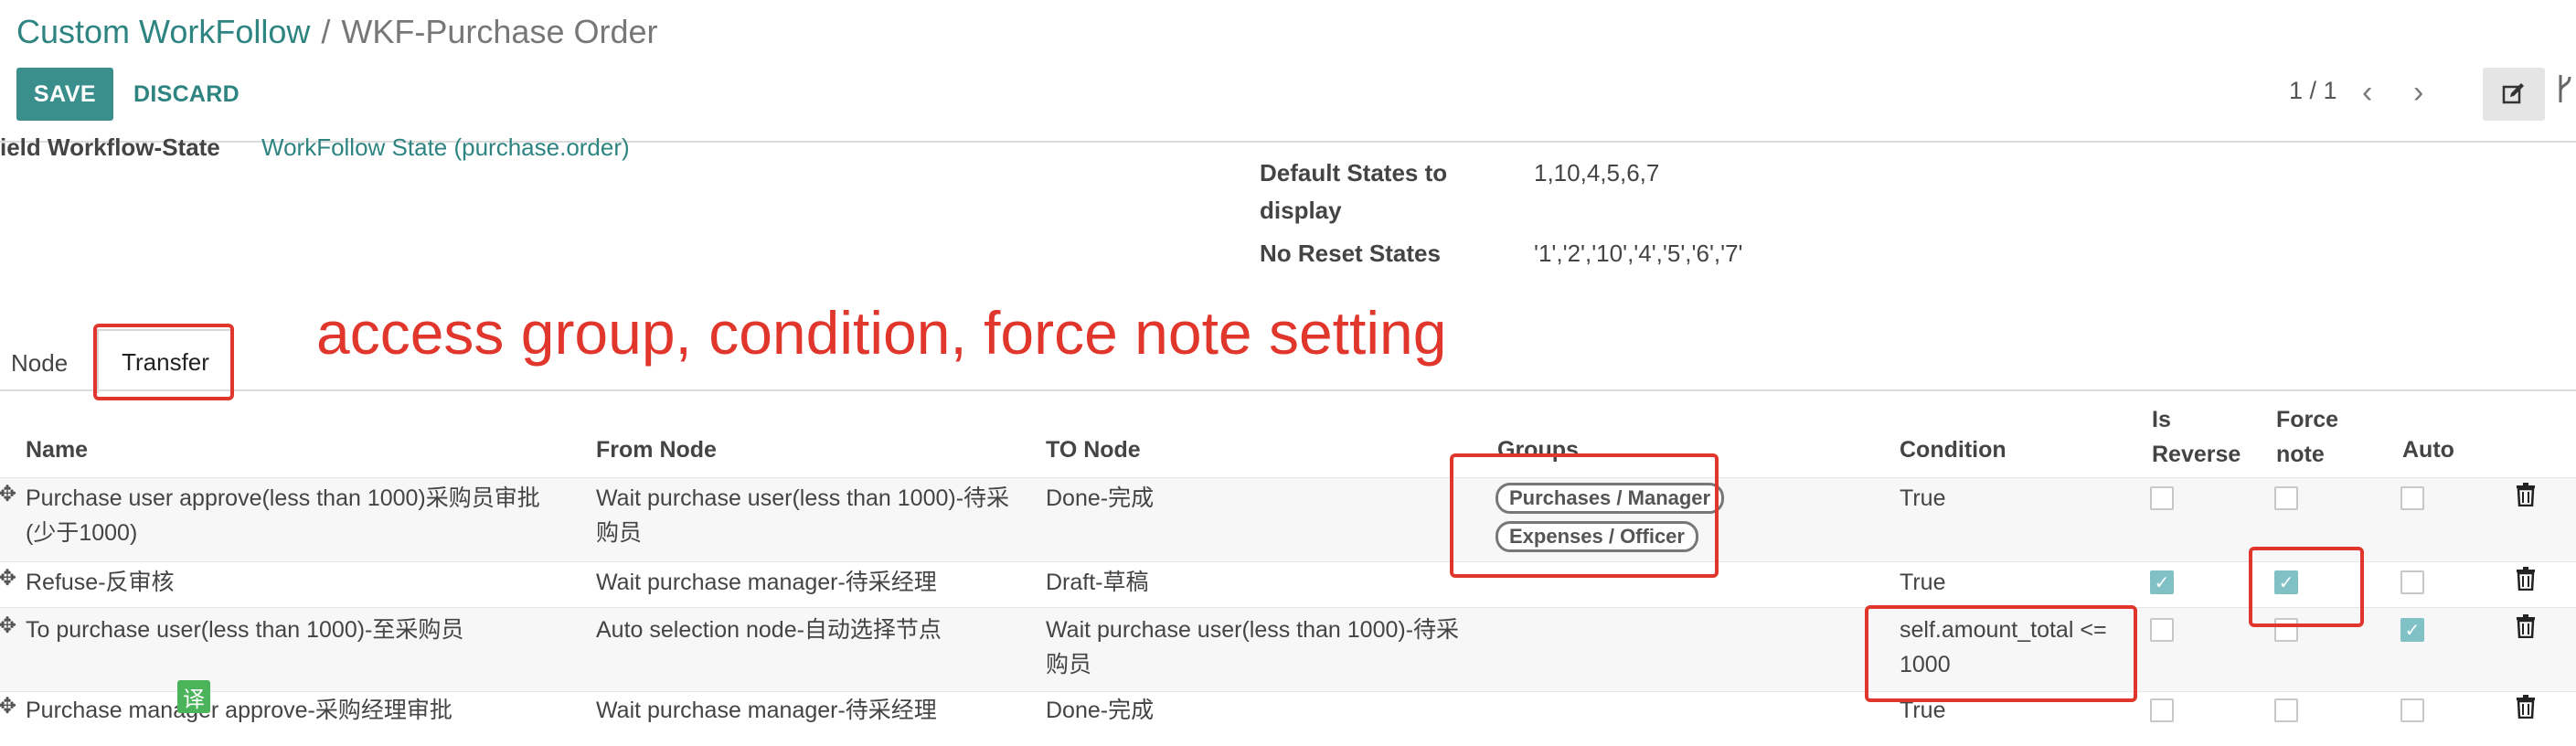 The width and height of the screenshot is (2576, 746). What do you see at coordinates (57, 450) in the screenshot?
I see `col-header-name: Name` at bounding box center [57, 450].